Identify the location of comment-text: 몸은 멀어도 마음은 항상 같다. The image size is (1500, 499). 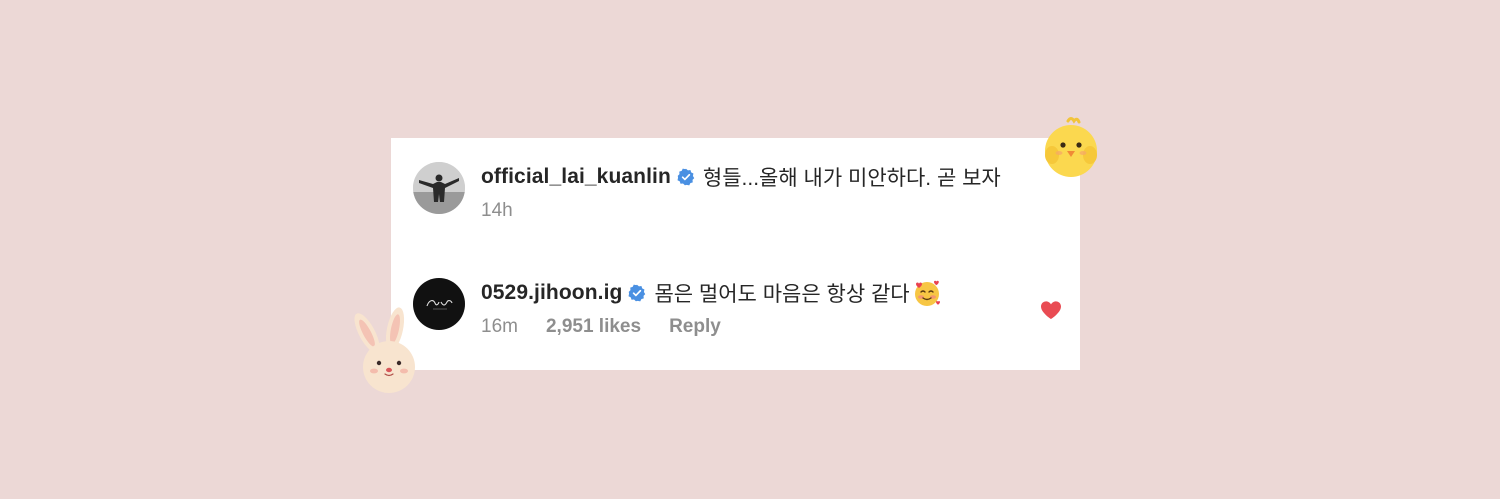
(782, 294).